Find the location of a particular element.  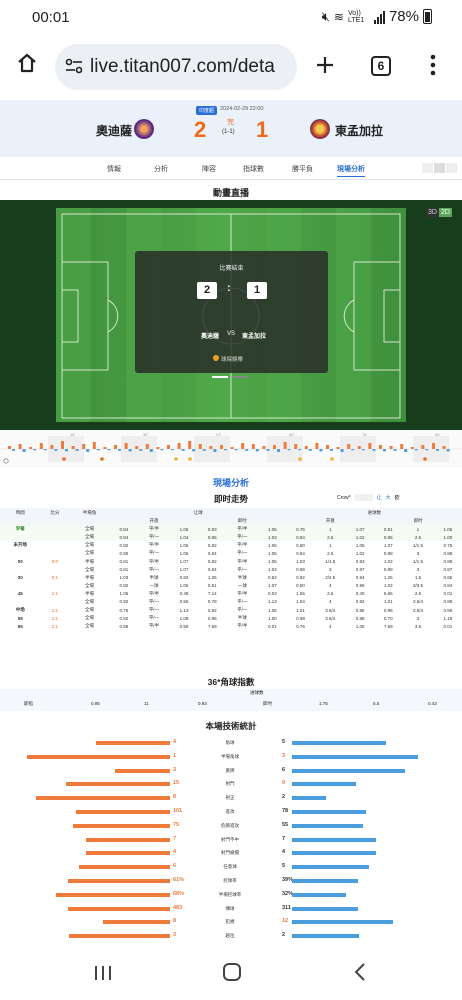

timeline-minute-label: 90' is located at coordinates (438, 434).